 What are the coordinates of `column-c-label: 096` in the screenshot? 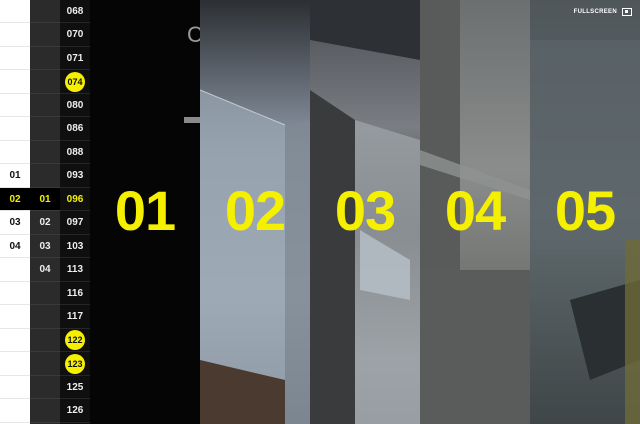 It's located at (75, 199).